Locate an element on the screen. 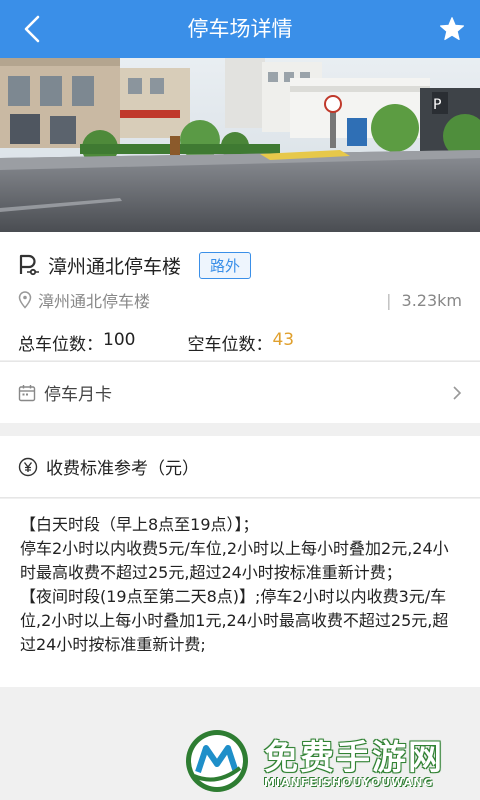  star-icon is located at coordinates (452, 29).